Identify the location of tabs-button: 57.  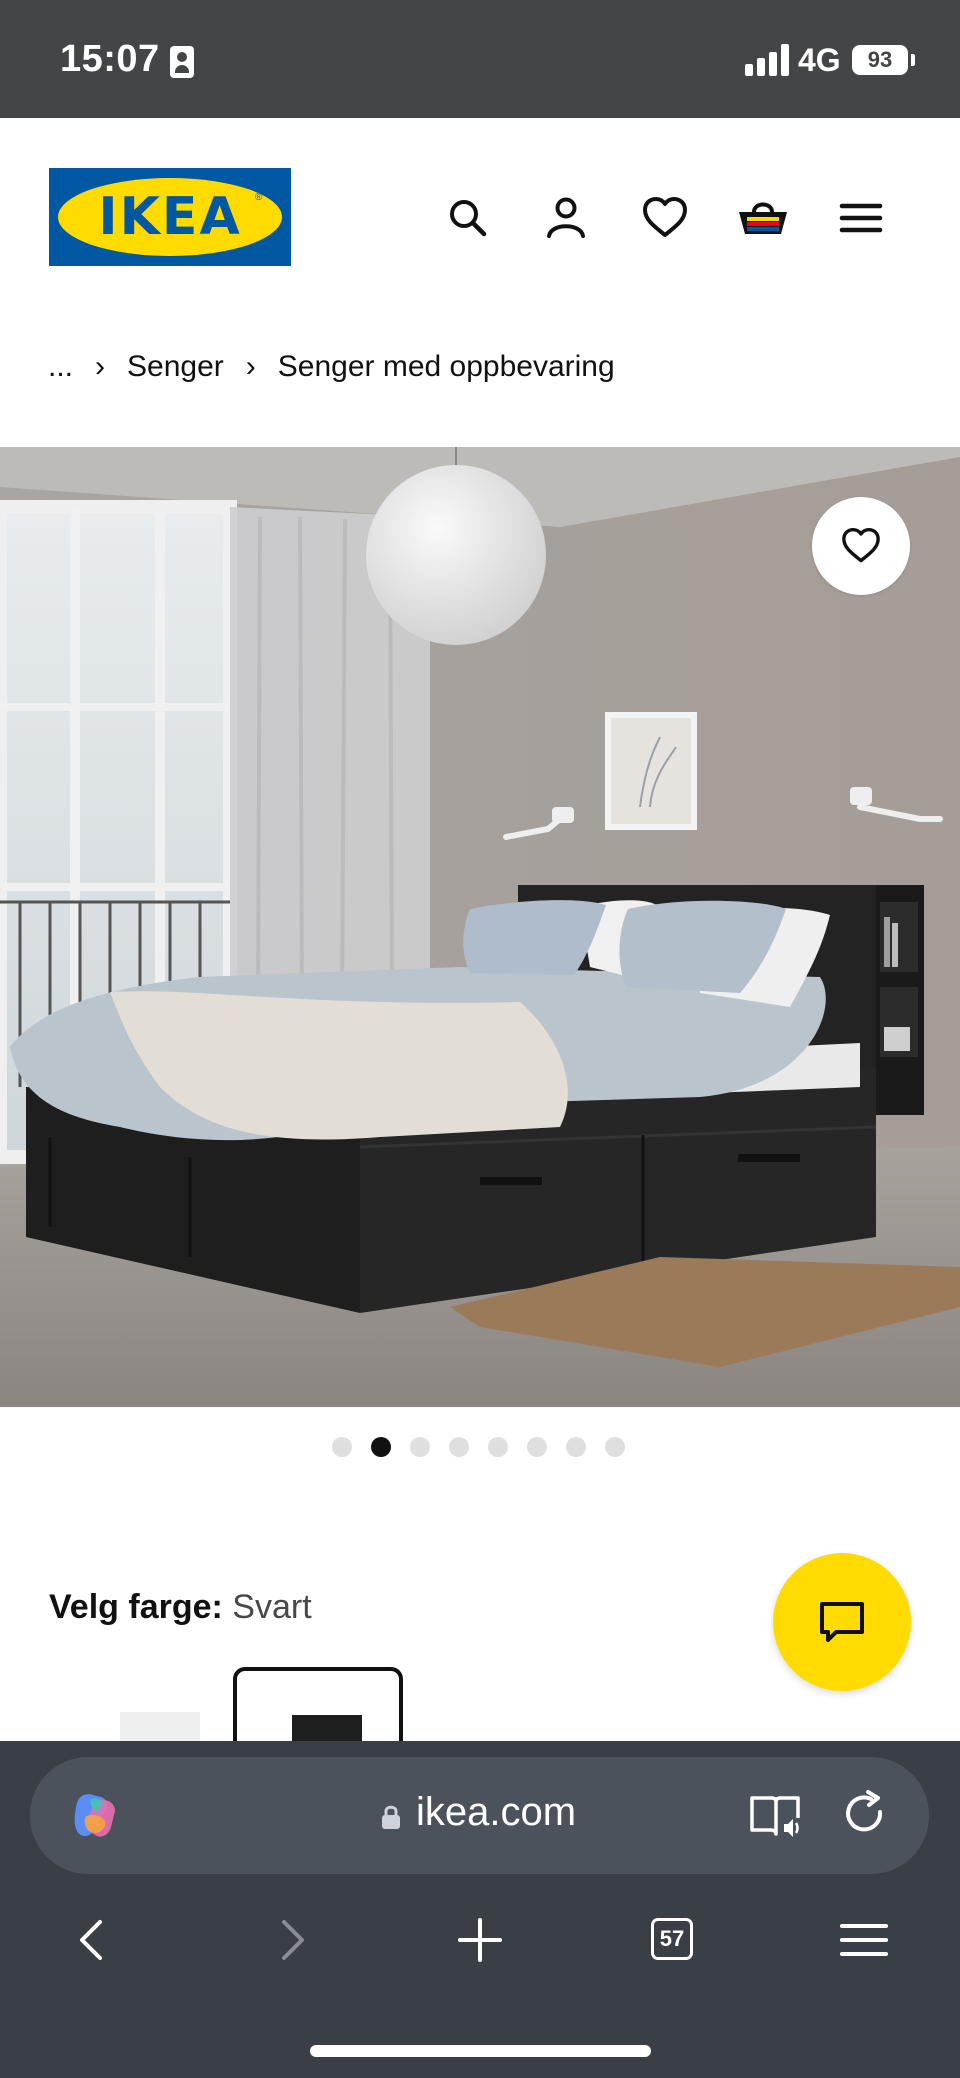
(672, 1939).